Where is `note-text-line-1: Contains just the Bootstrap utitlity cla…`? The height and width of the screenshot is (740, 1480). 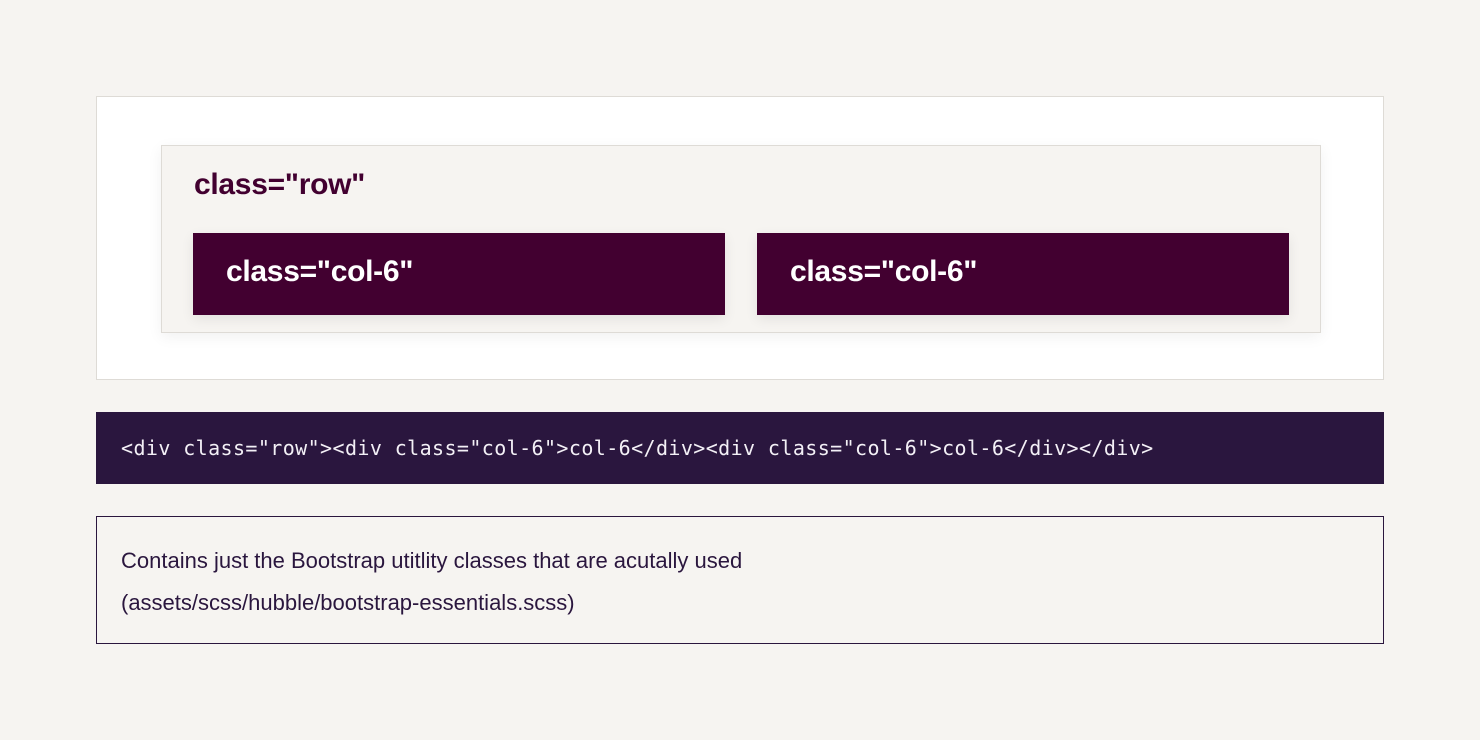 note-text-line-1: Contains just the Bootstrap utitlity cla… is located at coordinates (432, 560).